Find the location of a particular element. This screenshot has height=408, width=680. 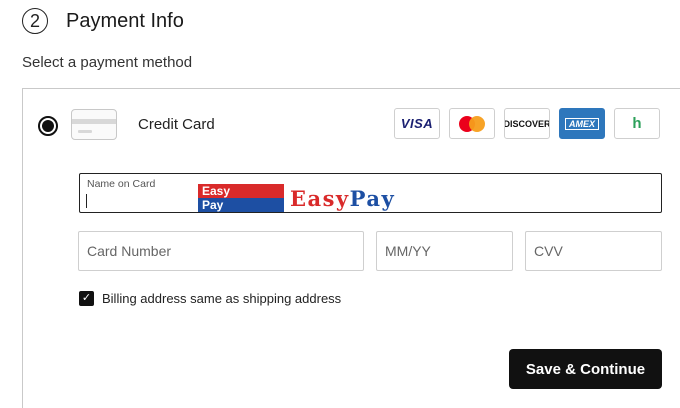

amex-logo-text: AMEX is located at coordinates (581, 123).